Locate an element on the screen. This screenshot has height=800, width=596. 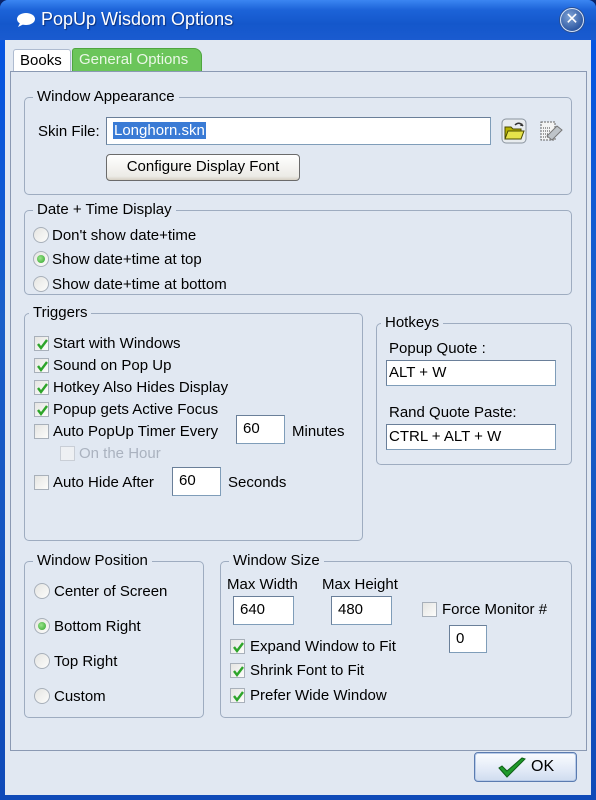
ok-button: OK is located at coordinates (525, 767).